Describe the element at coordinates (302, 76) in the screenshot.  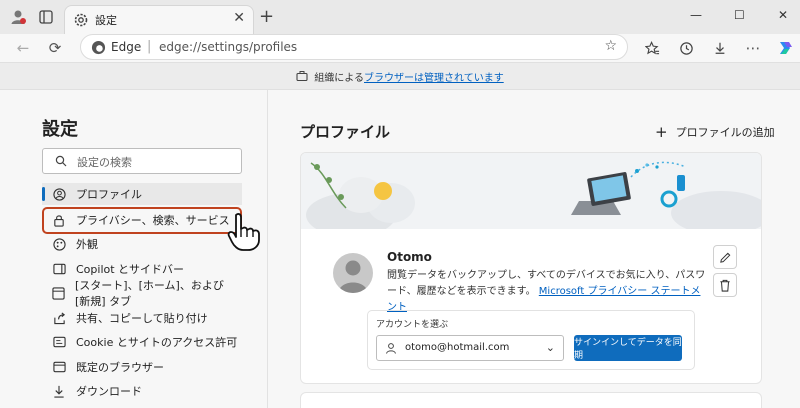
I see `briefcase-icon` at that location.